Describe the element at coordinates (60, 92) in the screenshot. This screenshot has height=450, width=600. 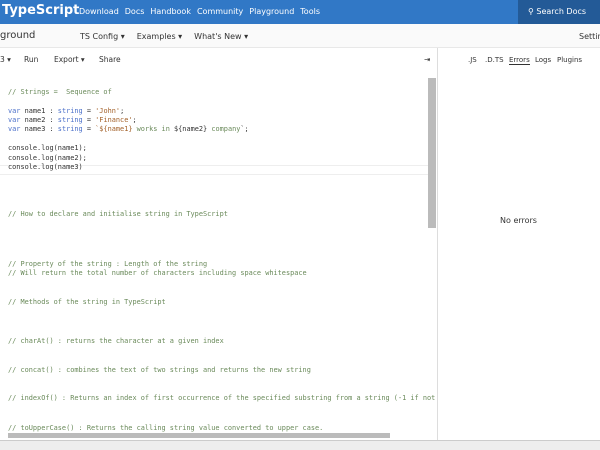
I see `code-line: // Strings = Sequence of` at that location.